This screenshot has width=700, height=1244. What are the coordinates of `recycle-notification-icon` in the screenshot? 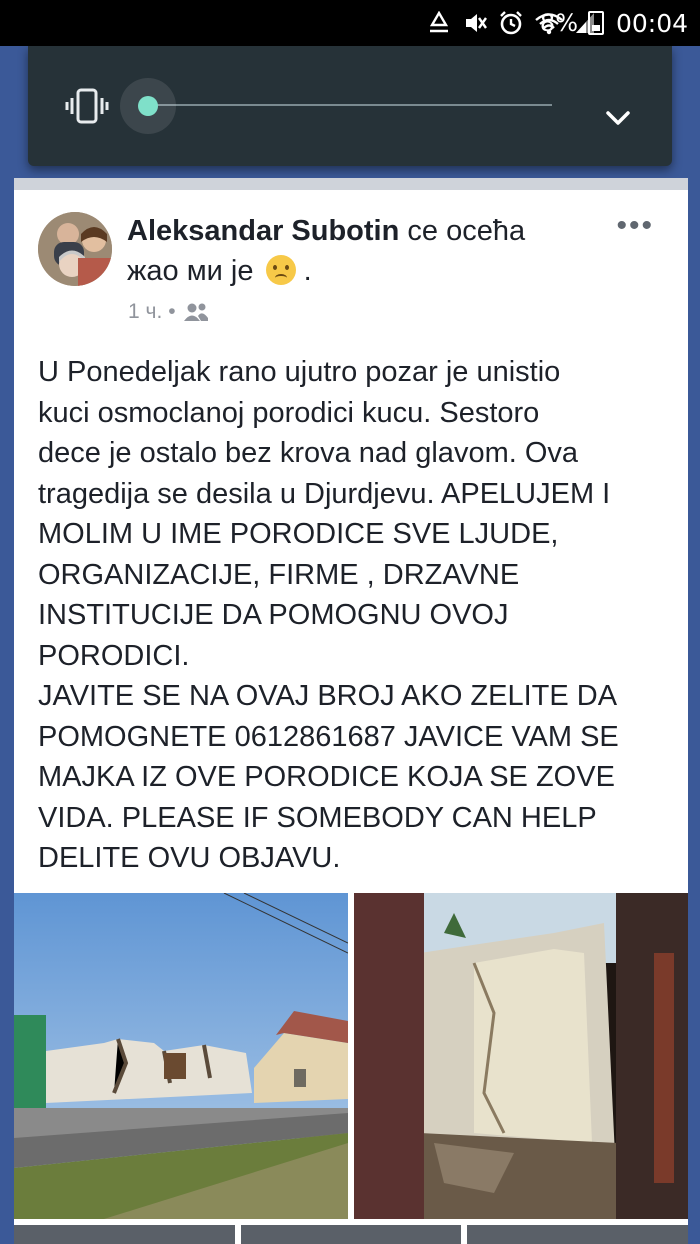 It's located at (439, 22).